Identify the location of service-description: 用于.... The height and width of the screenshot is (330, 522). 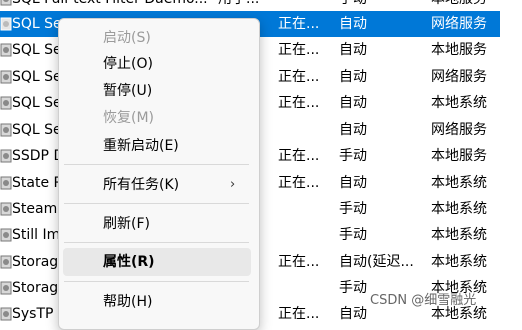
(244, 4).